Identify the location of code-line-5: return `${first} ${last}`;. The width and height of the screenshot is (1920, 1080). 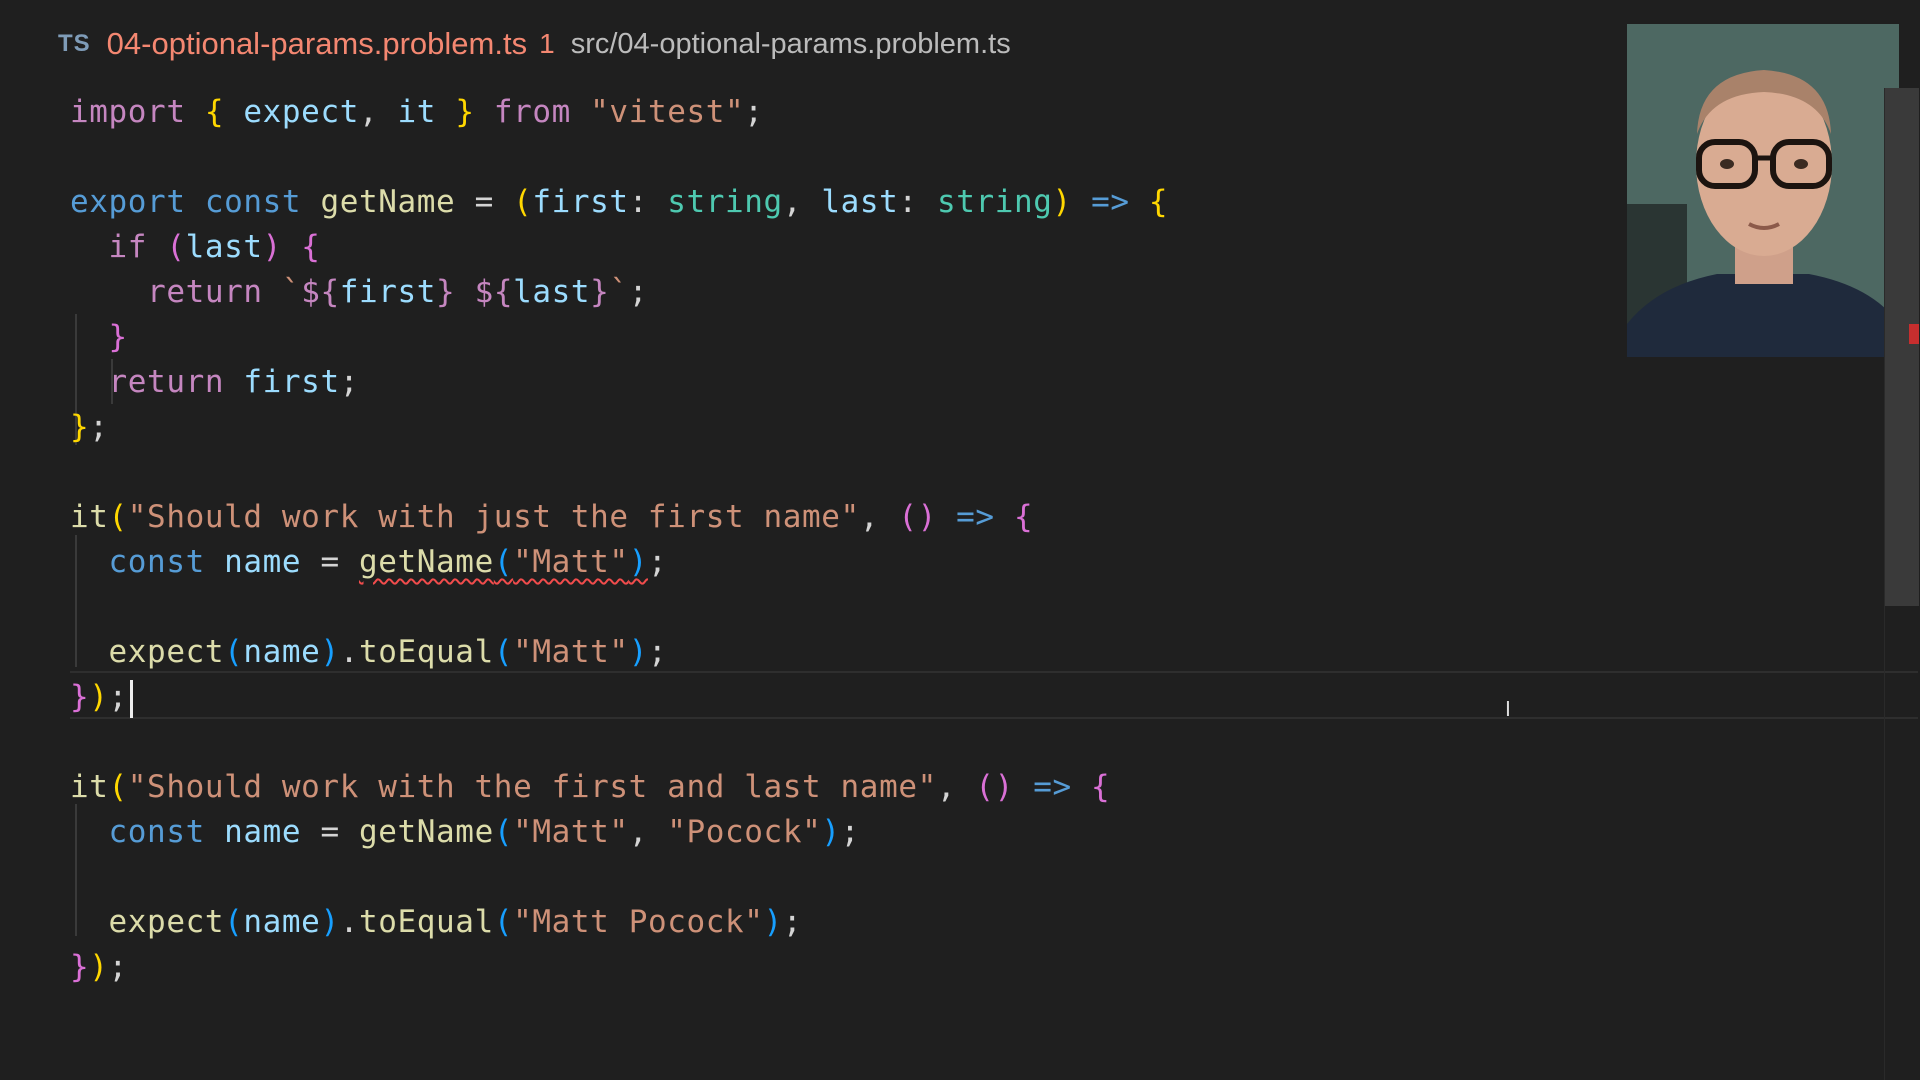
(397, 292).